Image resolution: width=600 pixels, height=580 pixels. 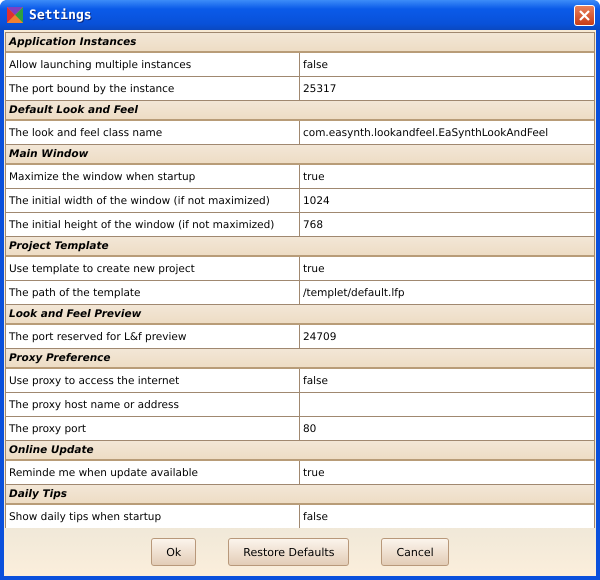 I want to click on close-button, so click(x=584, y=15).